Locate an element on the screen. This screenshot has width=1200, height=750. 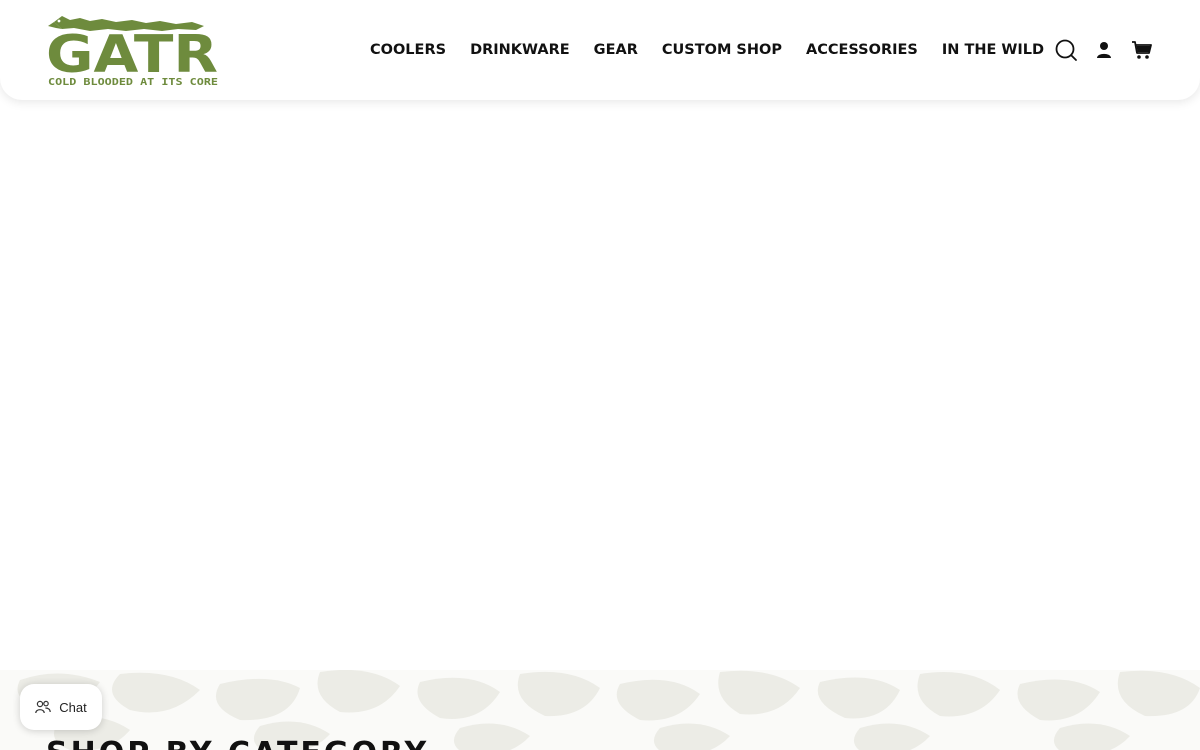
nav-item-in-the-wild: IN THE WILD is located at coordinates (993, 50).